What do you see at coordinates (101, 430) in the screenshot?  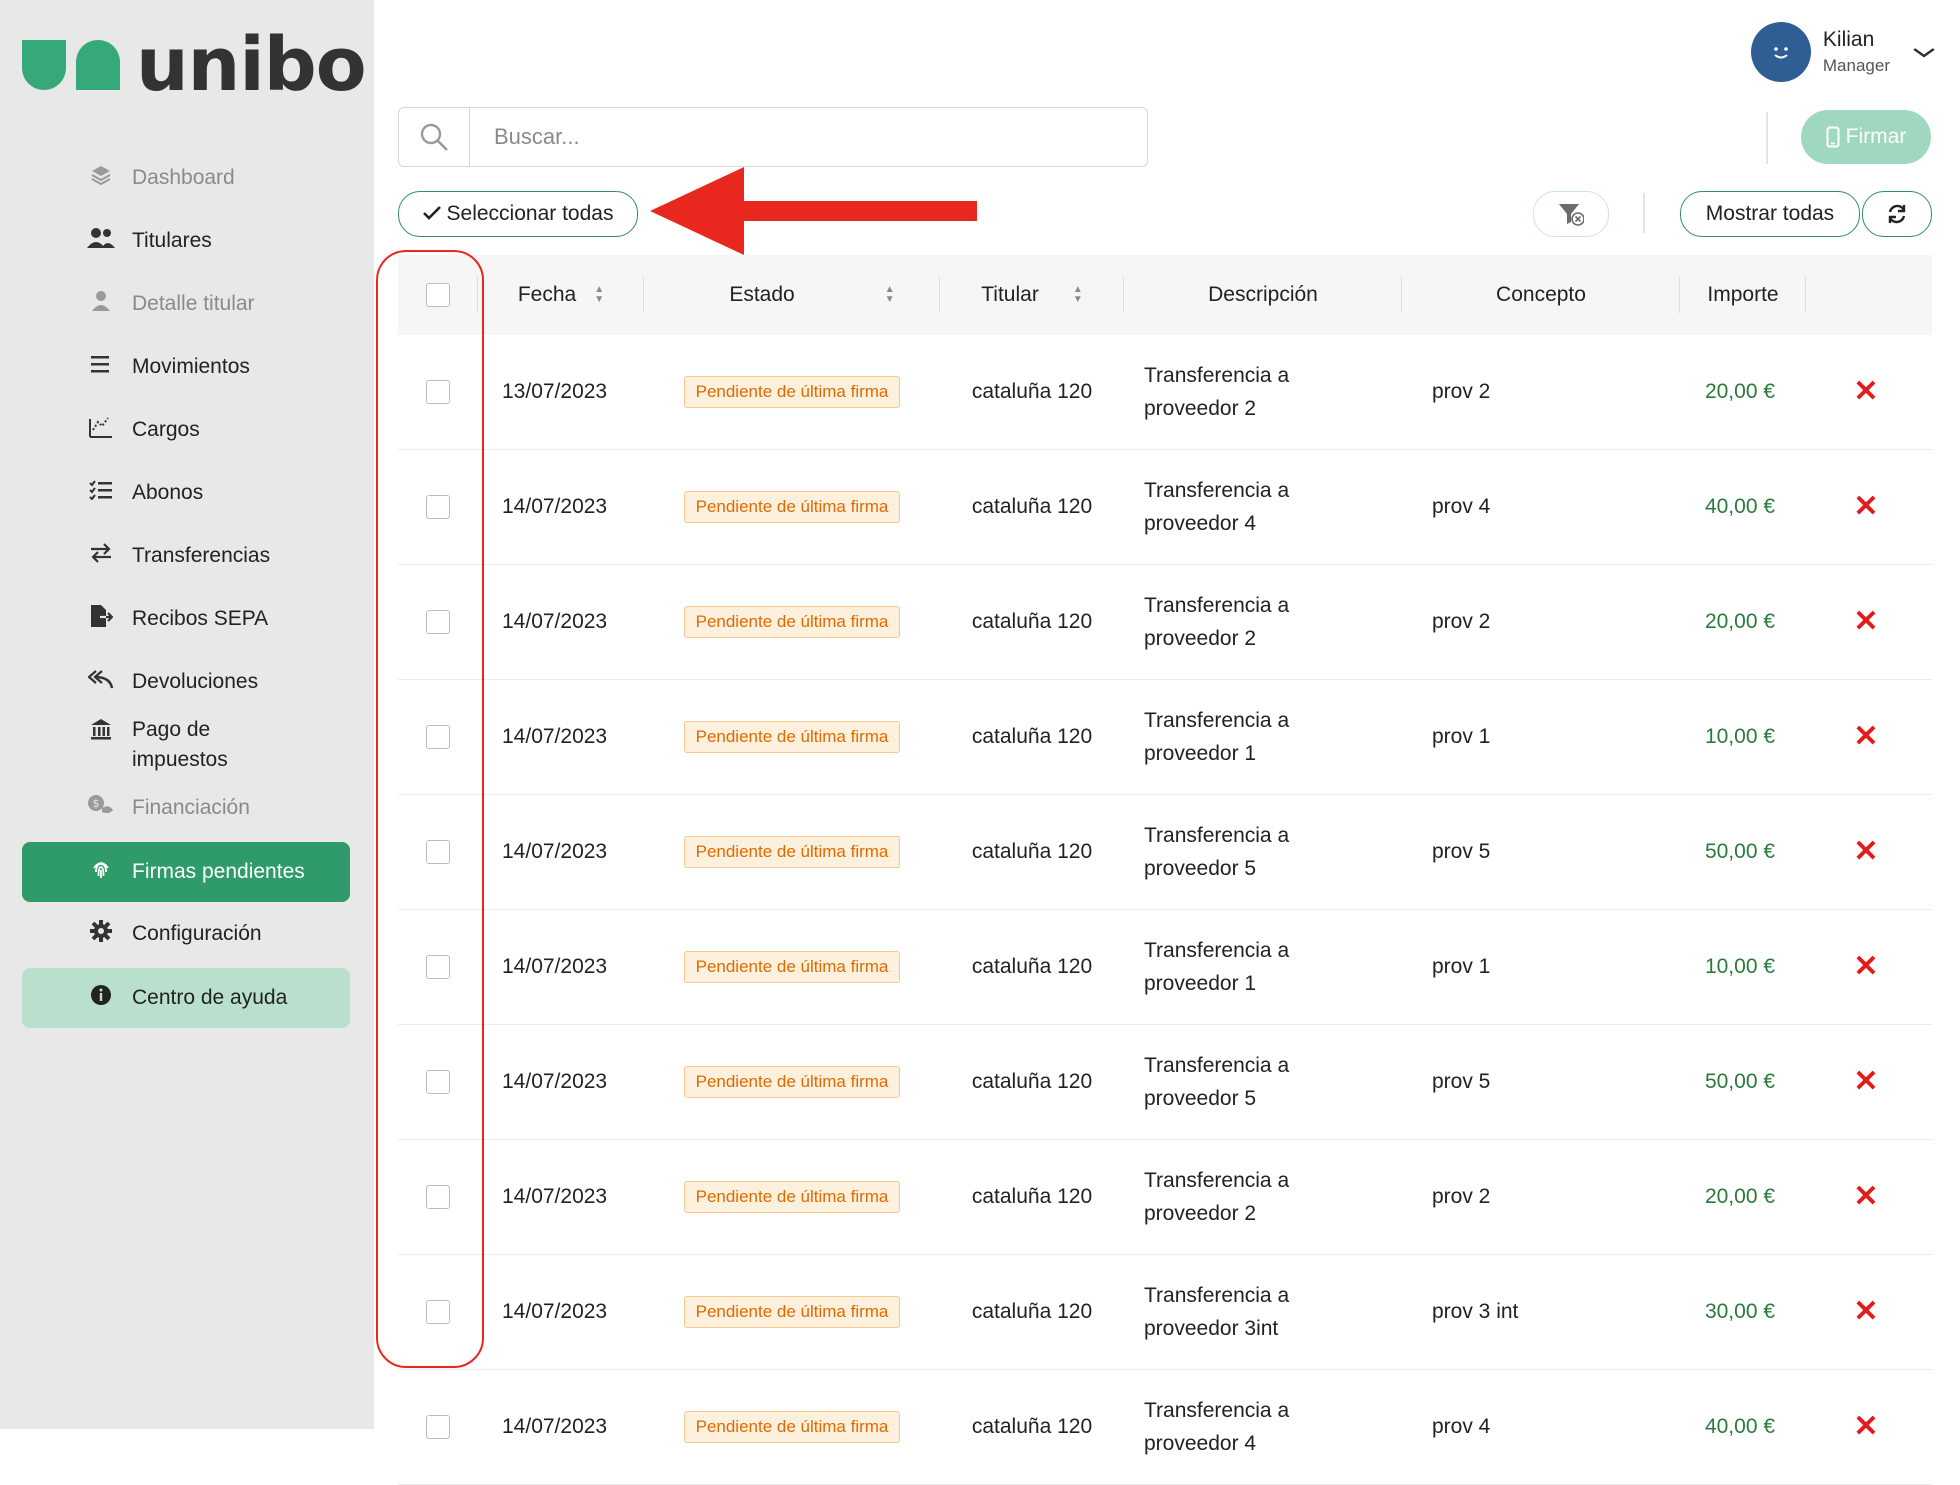 I see `chart-icon` at bounding box center [101, 430].